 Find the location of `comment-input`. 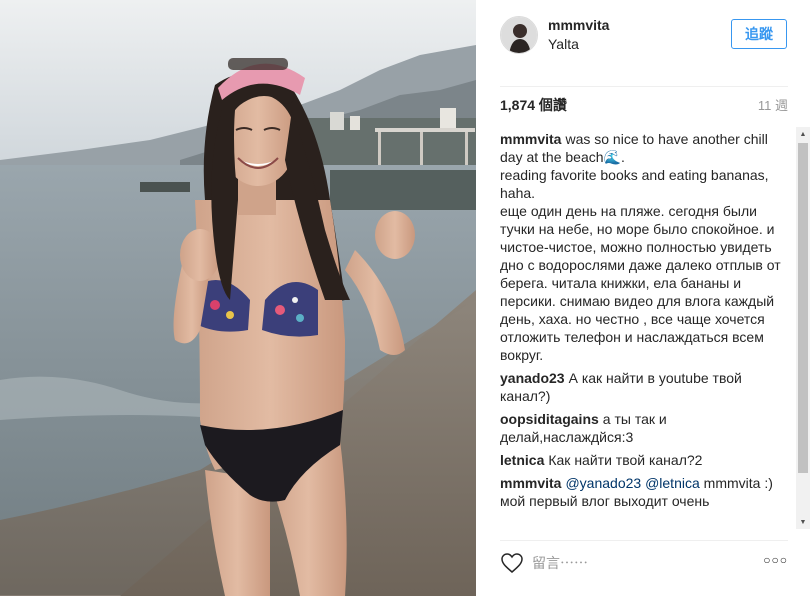

comment-input is located at coordinates (632, 563).